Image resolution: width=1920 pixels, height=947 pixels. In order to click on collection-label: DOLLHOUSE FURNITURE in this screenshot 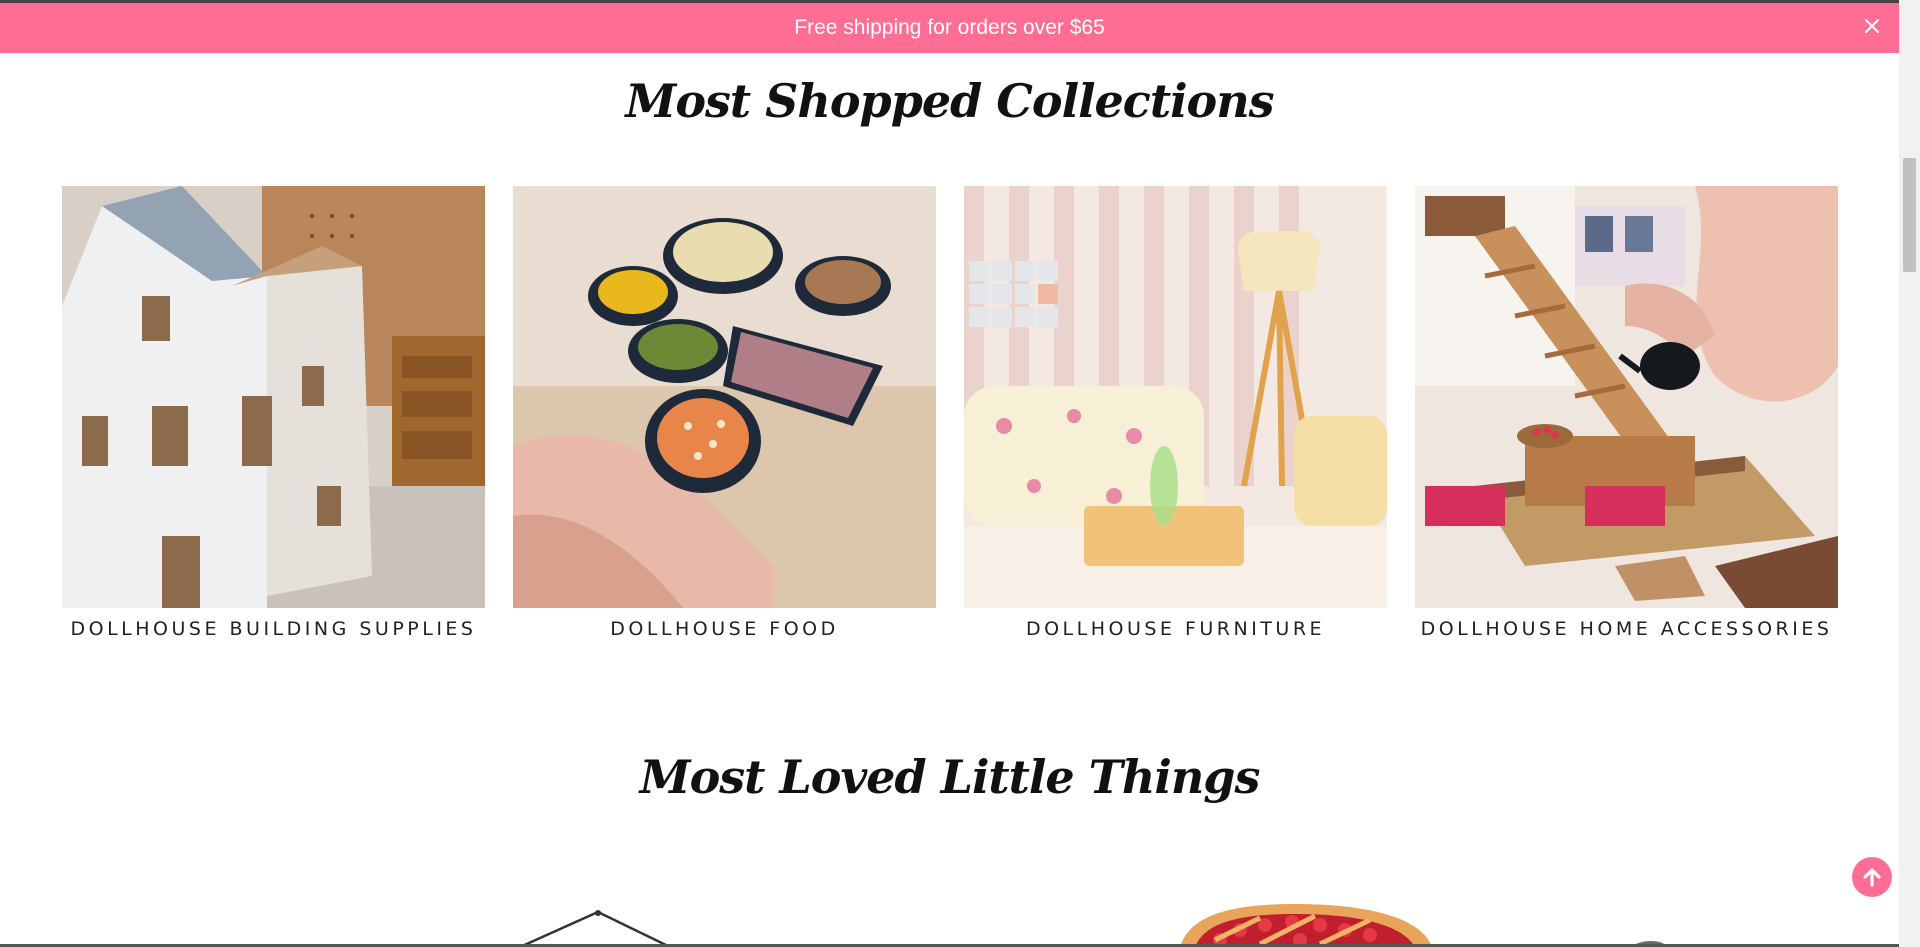, I will do `click(1175, 629)`.